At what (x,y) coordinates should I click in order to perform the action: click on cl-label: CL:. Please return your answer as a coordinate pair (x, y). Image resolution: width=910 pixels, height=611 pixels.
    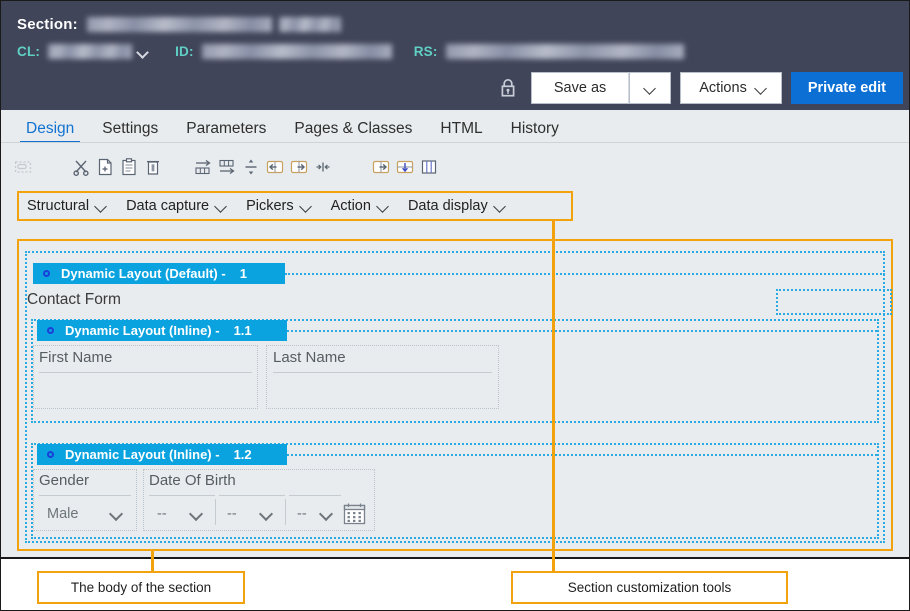
    Looking at the image, I should click on (29, 51).